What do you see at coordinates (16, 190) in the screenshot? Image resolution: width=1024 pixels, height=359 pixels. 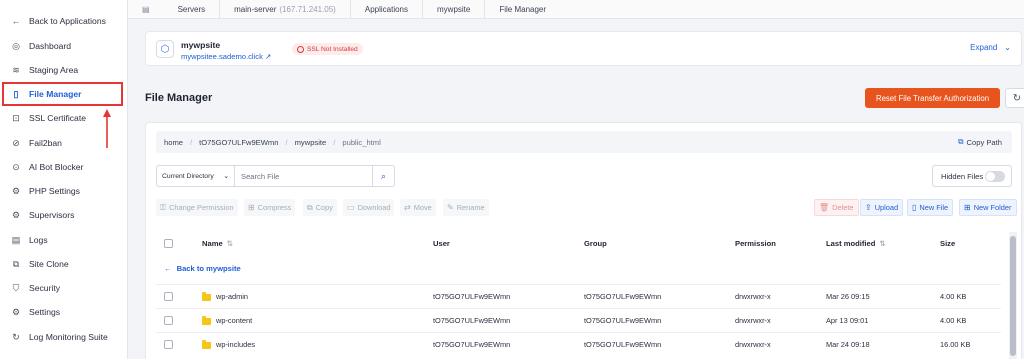 I see `php-settings-icon: ⚙` at bounding box center [16, 190].